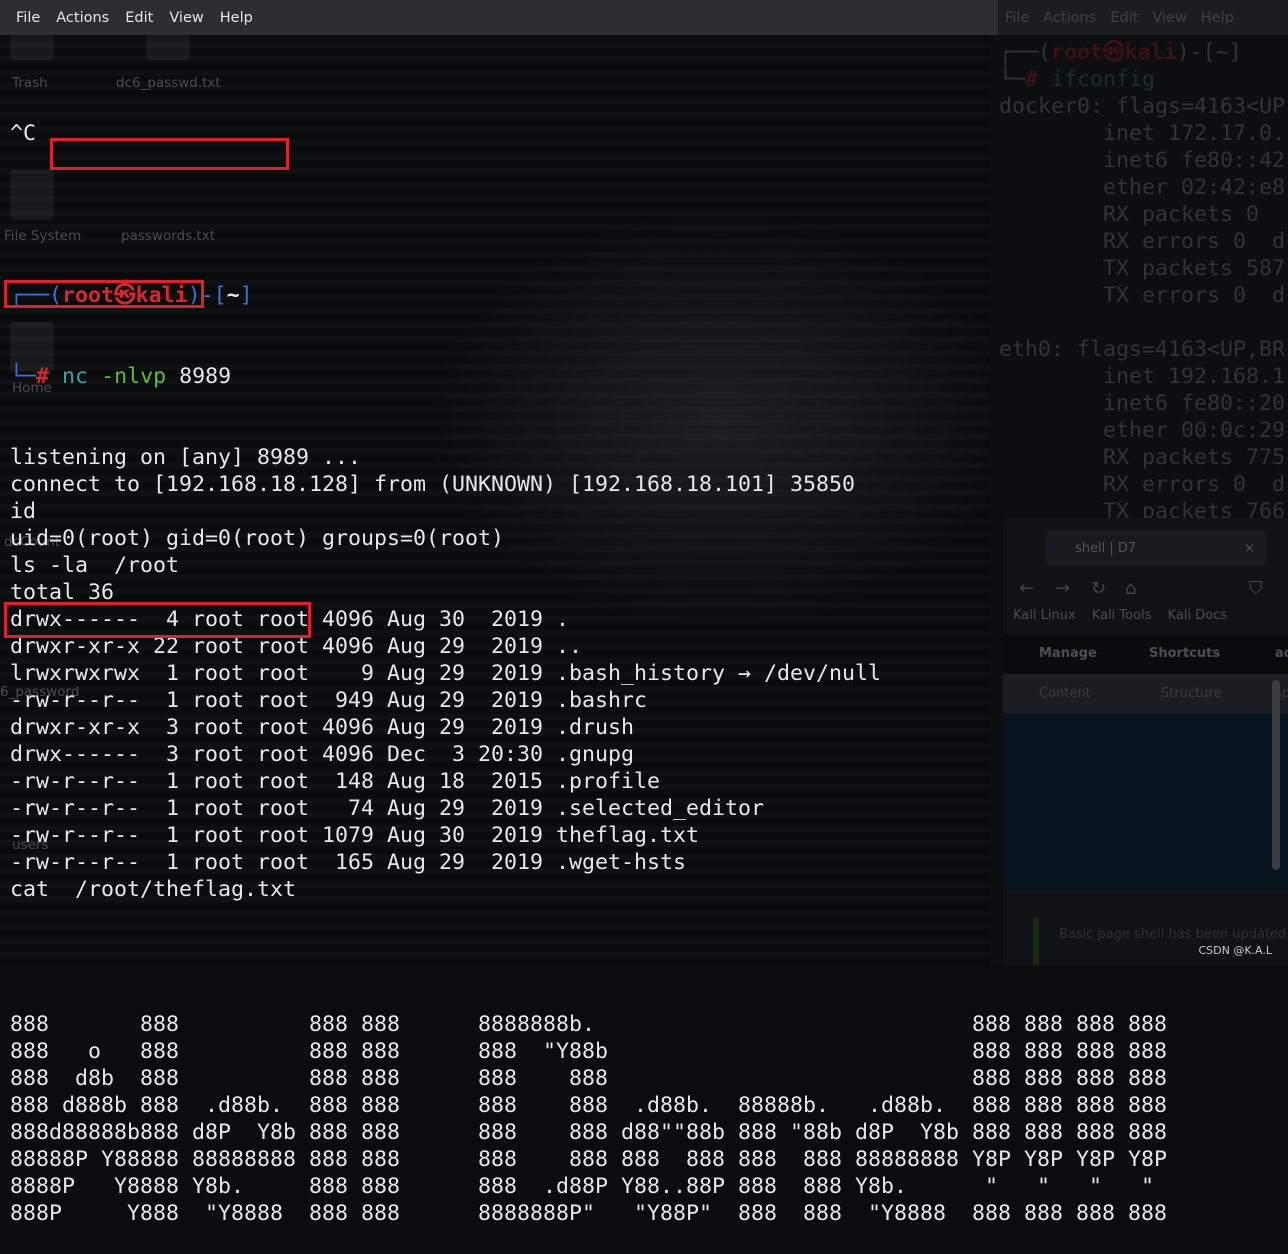 This screenshot has height=1254, width=1288. I want to click on bg-terminal-line: ether 02:42:e8, so click(1142, 187).